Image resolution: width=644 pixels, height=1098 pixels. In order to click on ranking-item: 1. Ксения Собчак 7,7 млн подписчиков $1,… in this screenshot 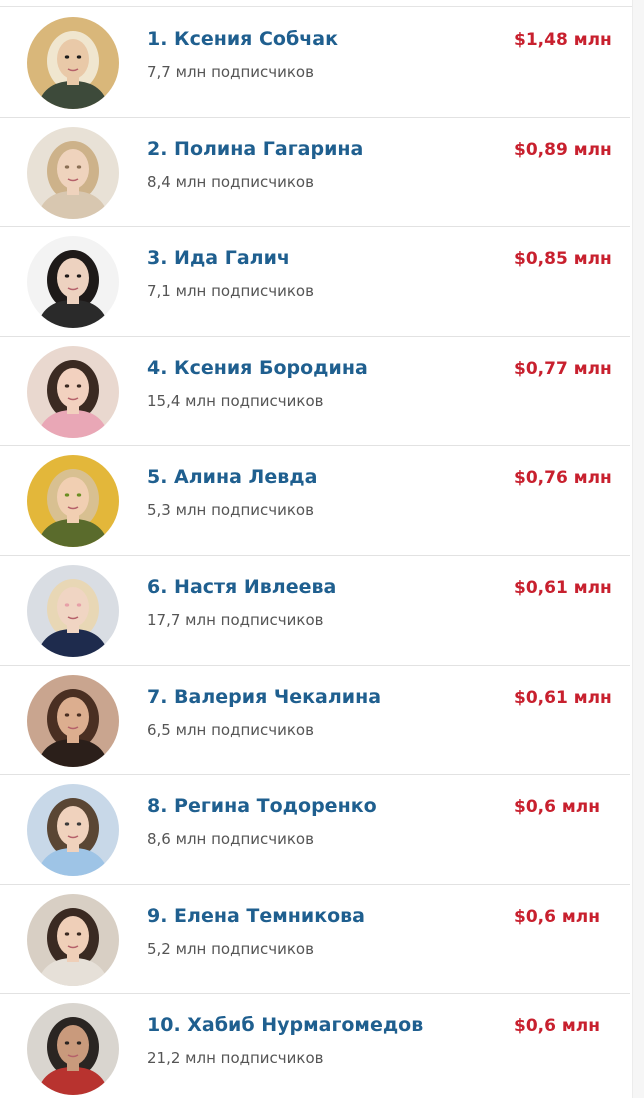, I will do `click(315, 63)`.